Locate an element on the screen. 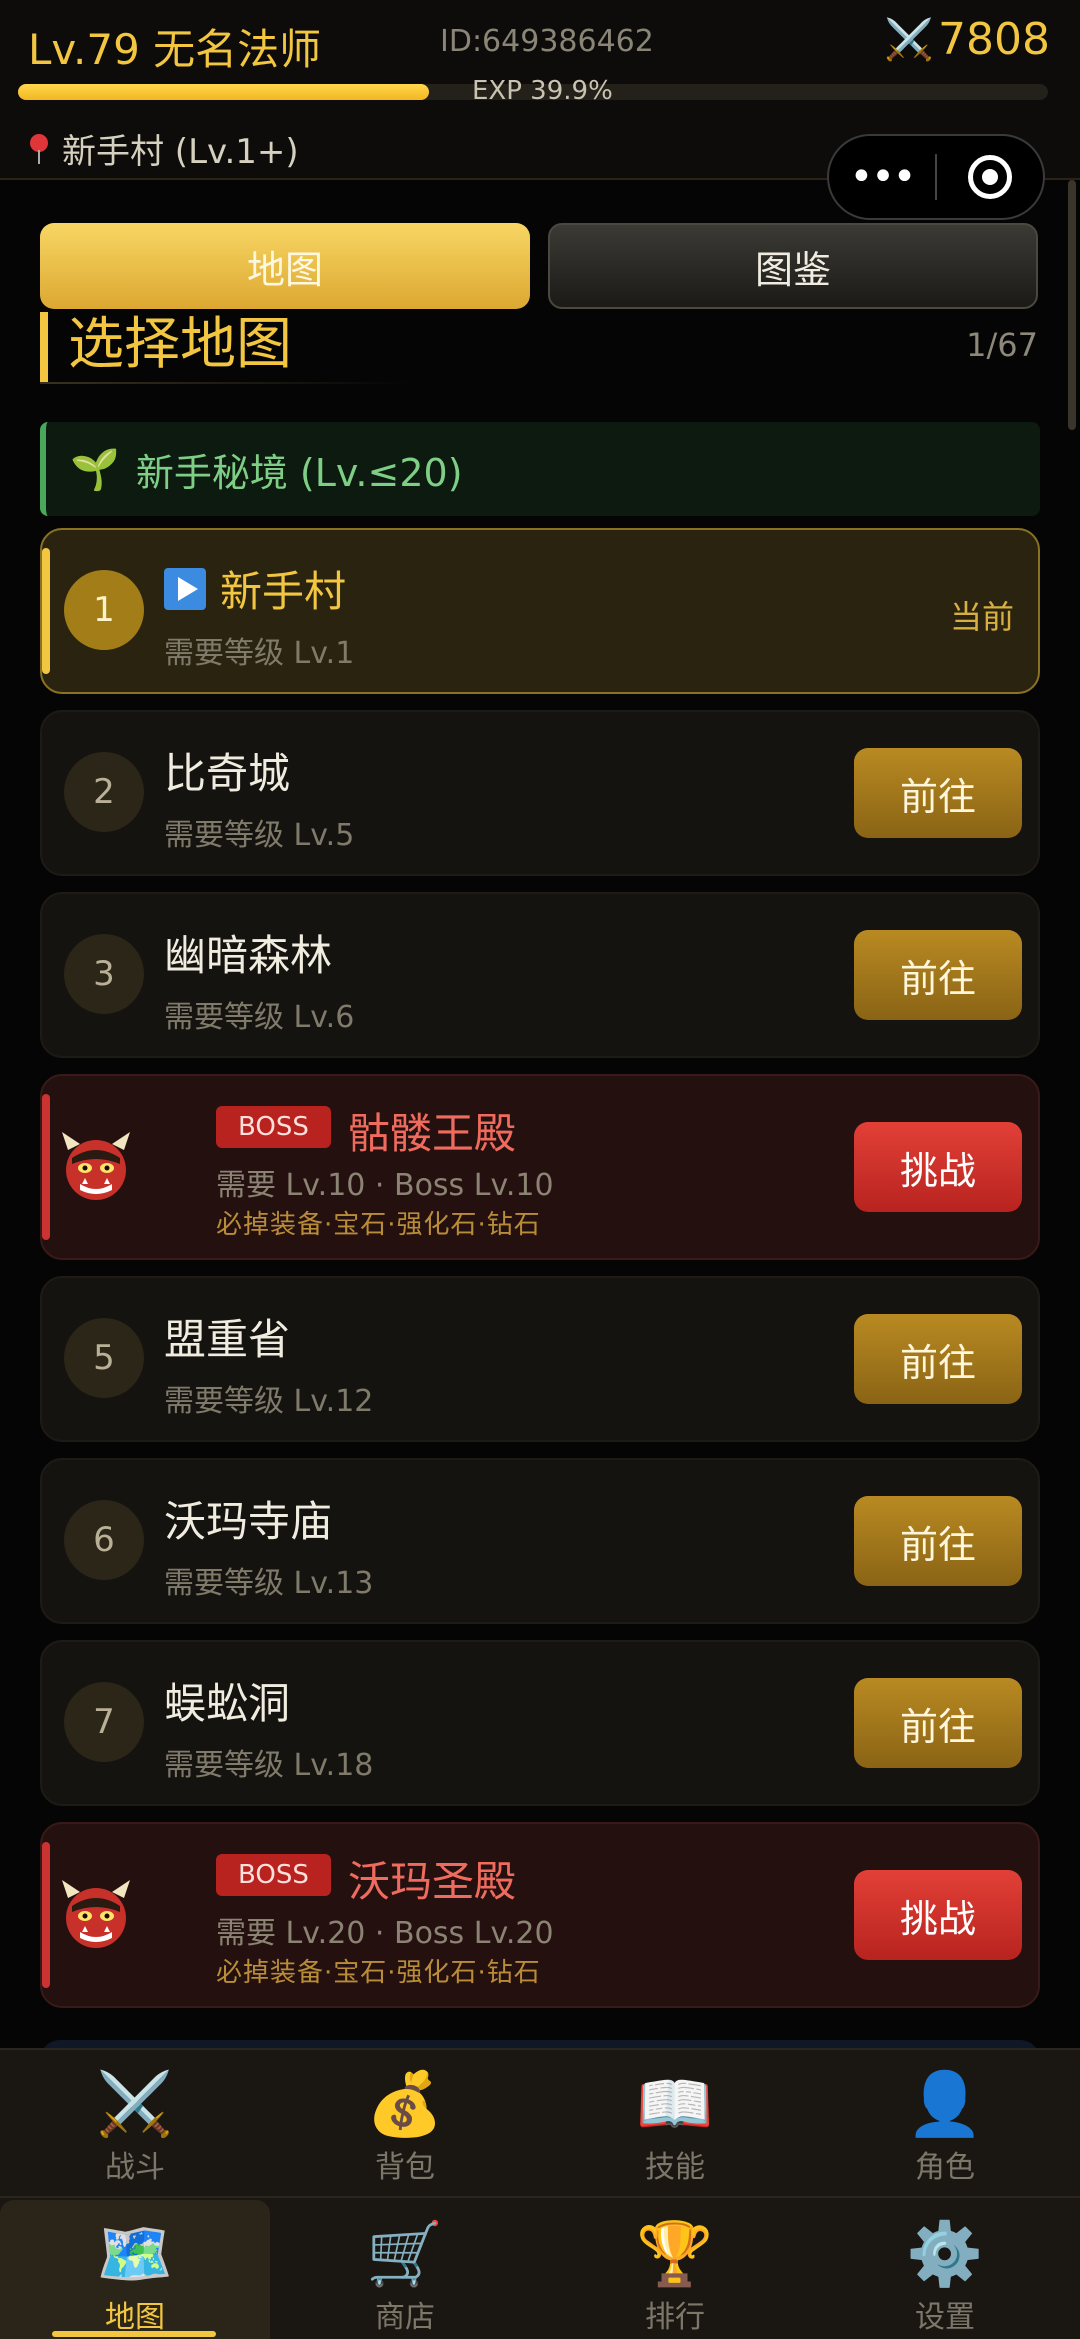  category-header: 🌱 新手秘境 (Lv.≤20) is located at coordinates (540, 469).